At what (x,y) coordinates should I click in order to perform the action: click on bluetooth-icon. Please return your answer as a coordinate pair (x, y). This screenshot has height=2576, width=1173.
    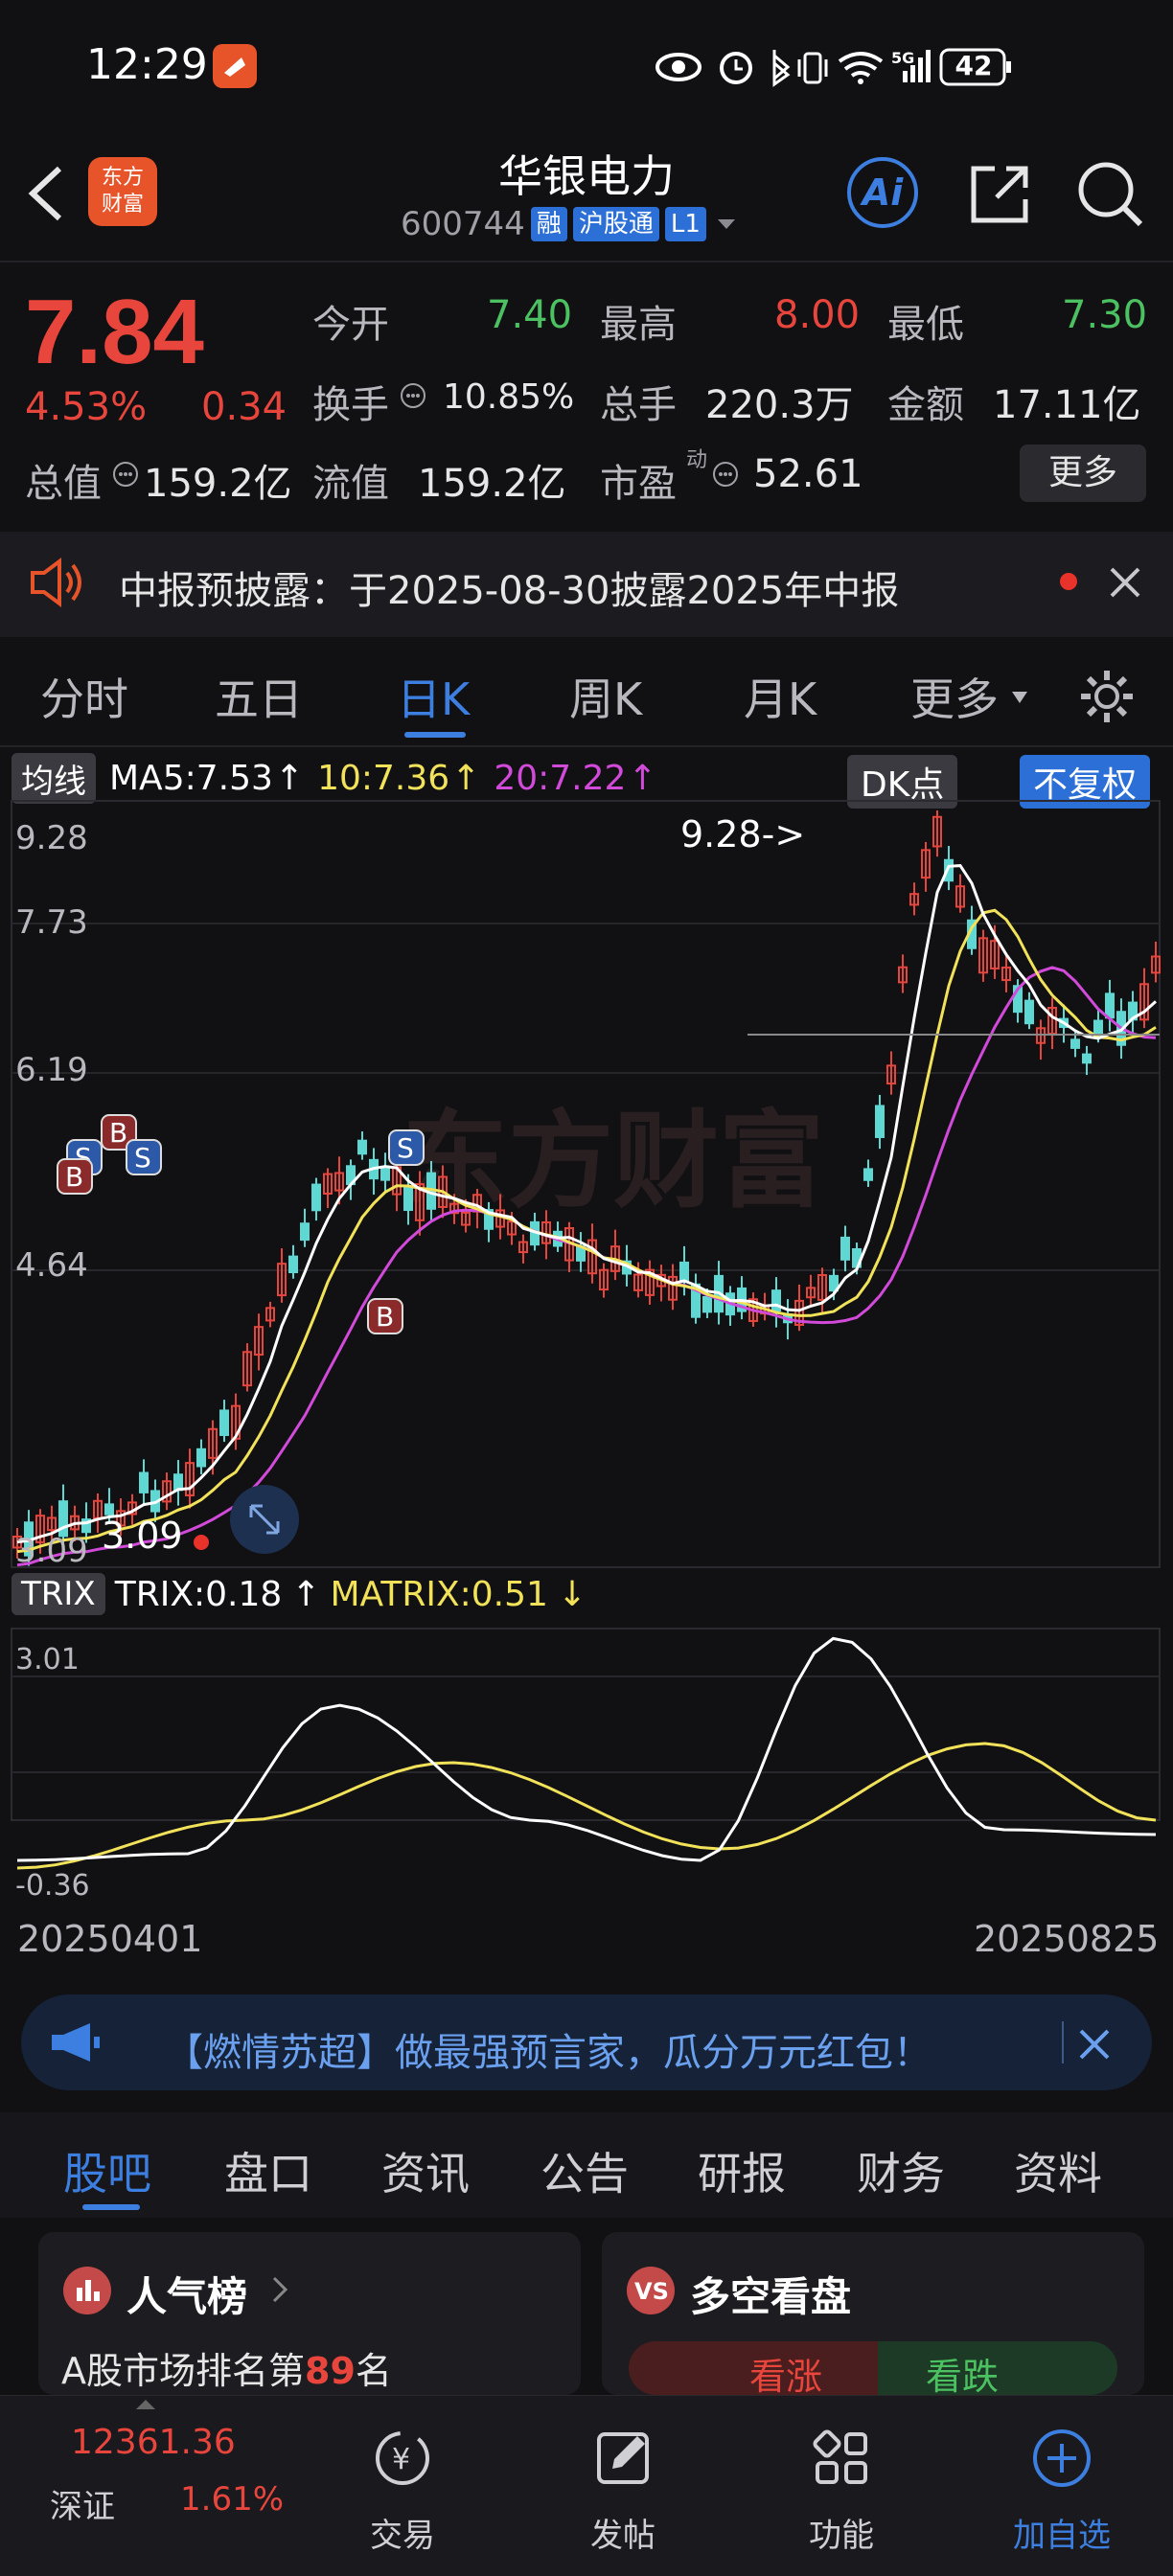
    Looking at the image, I should click on (782, 68).